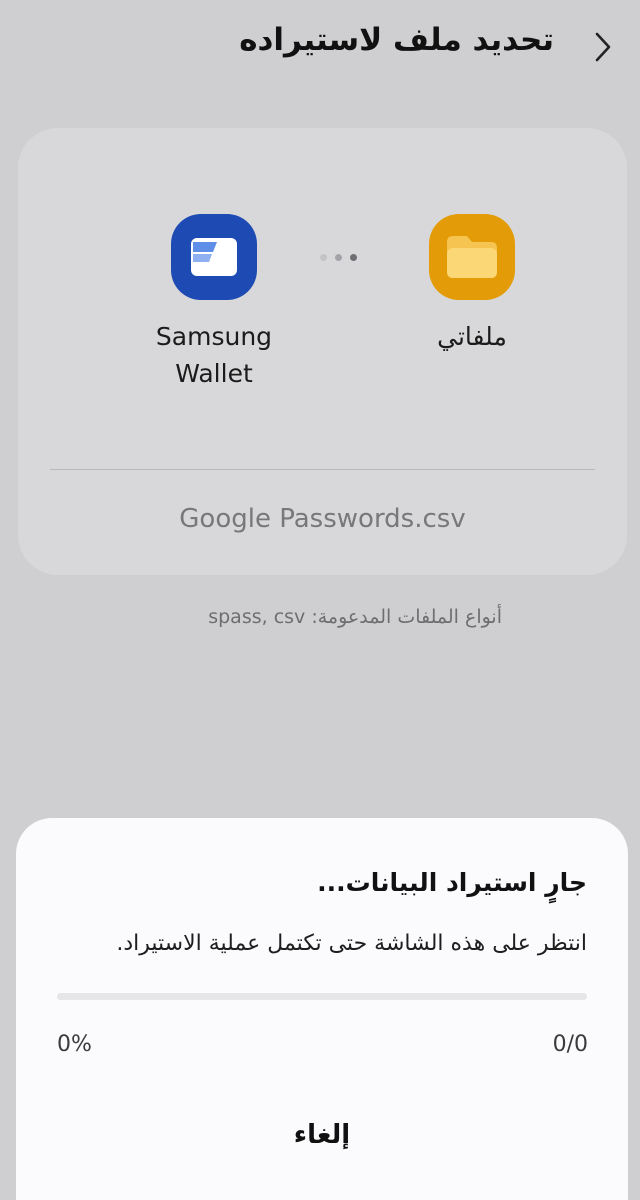 The image size is (640, 1200). Describe the element at coordinates (322, 1135) in the screenshot. I see `cancel-button: إلغاء` at that location.